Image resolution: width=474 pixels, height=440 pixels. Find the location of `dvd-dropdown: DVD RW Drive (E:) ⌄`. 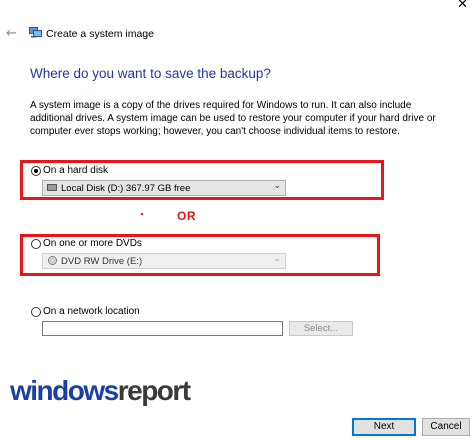

dvd-dropdown: DVD RW Drive (E:) ⌄ is located at coordinates (164, 261).